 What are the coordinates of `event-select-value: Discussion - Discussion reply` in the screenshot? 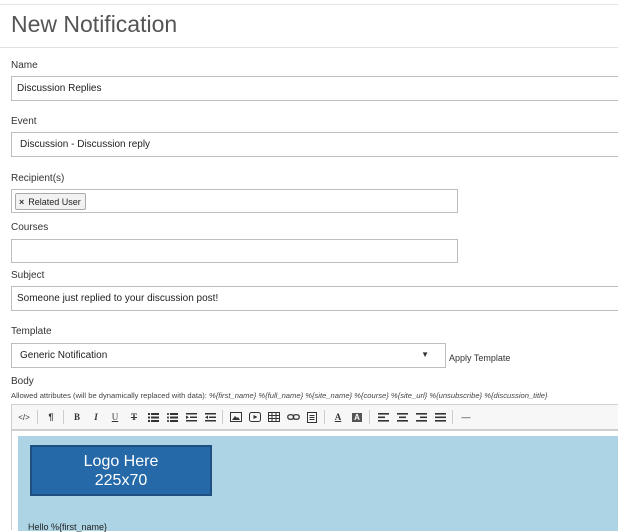 It's located at (85, 144).